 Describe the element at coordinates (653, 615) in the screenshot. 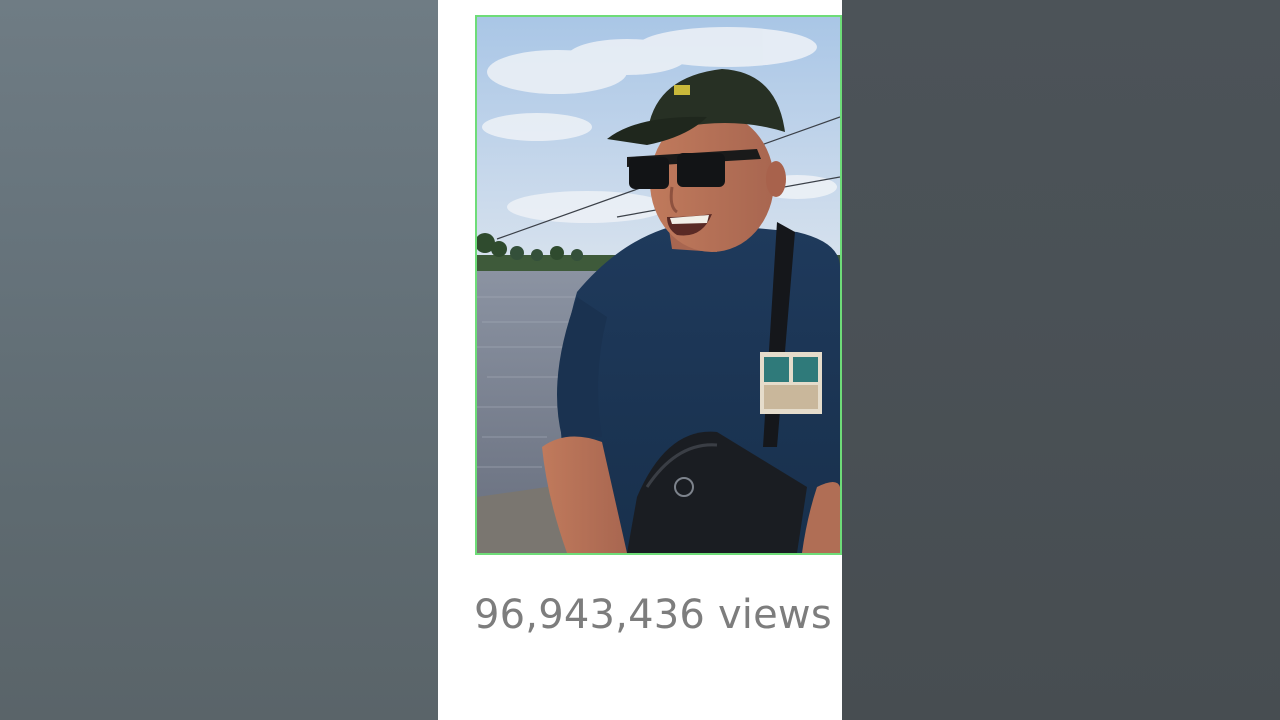

I see `view-count: 96,943,436 views` at that location.